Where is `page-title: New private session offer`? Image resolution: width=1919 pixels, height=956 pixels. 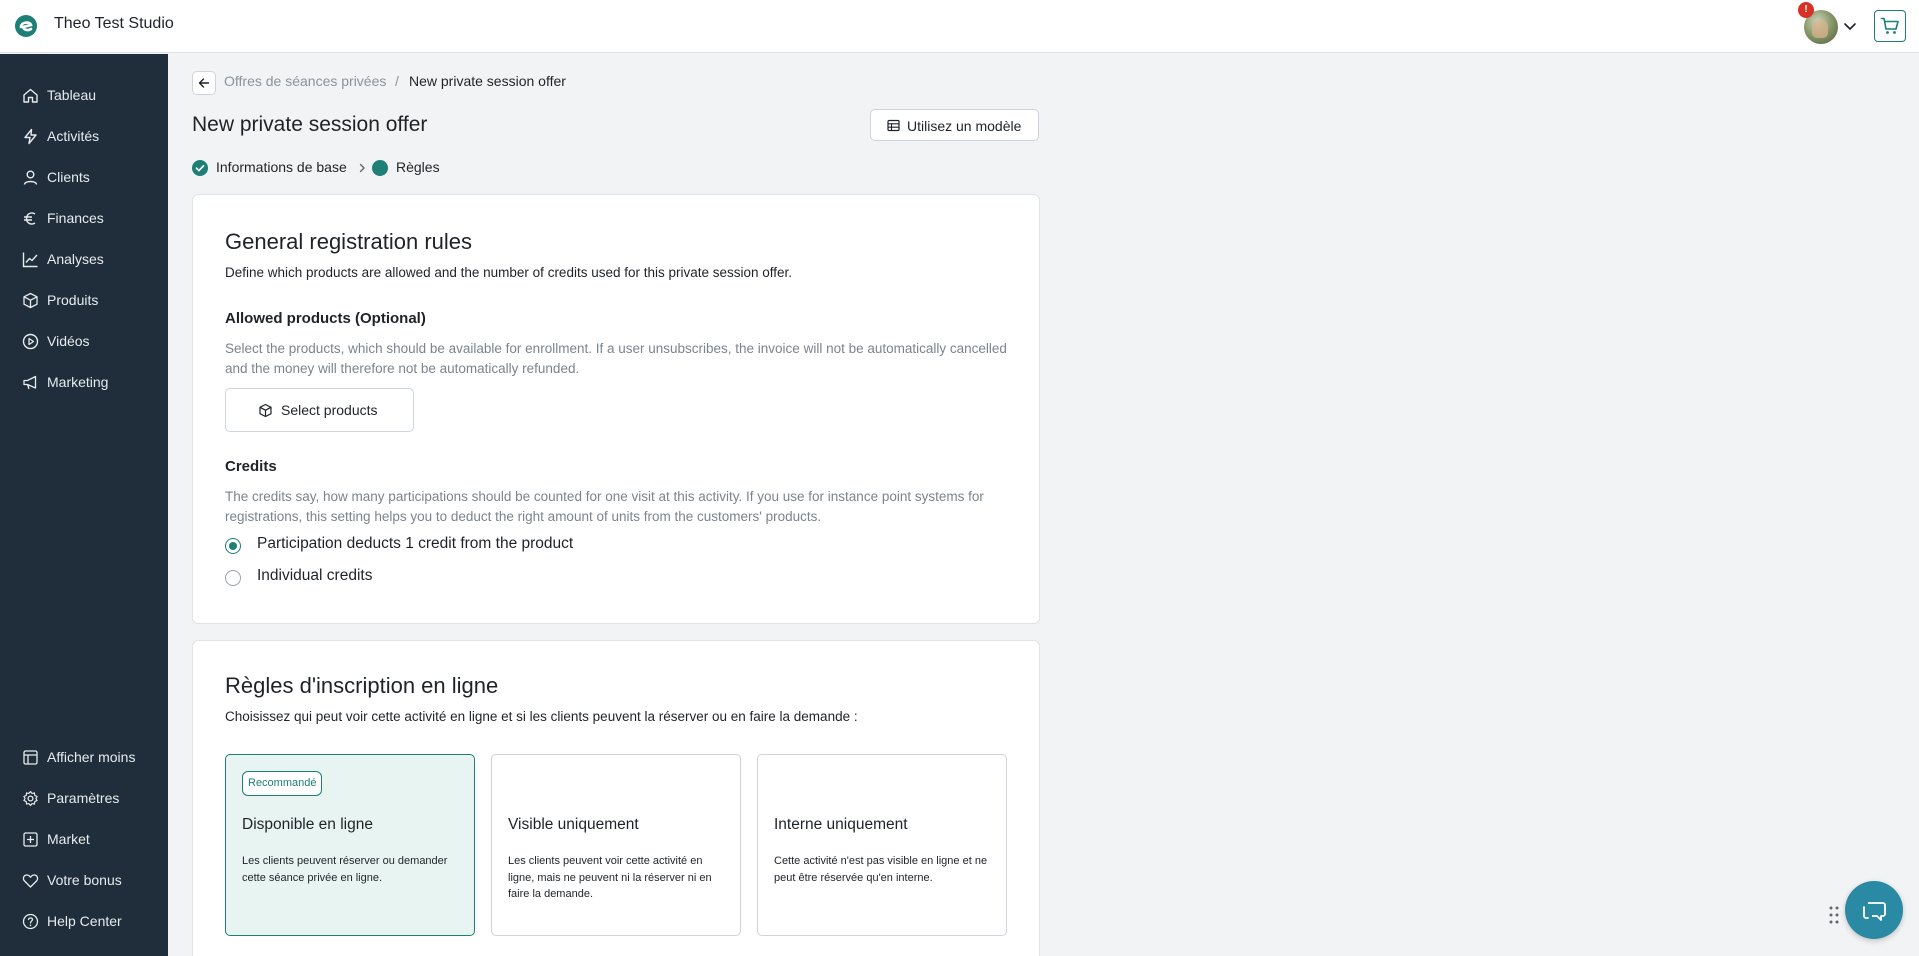
page-title: New private session offer is located at coordinates (310, 124).